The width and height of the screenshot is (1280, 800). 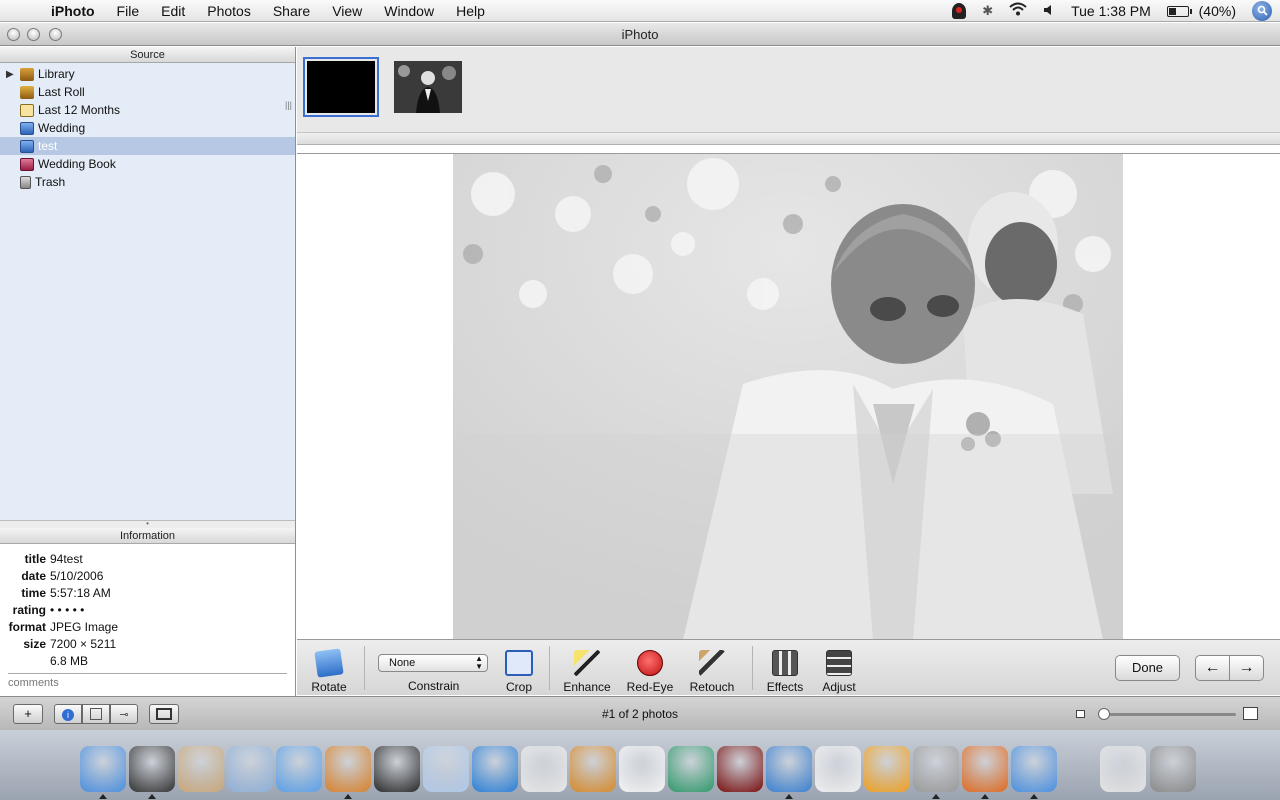 I want to click on next-photo-button: →, so click(x=1246, y=668).